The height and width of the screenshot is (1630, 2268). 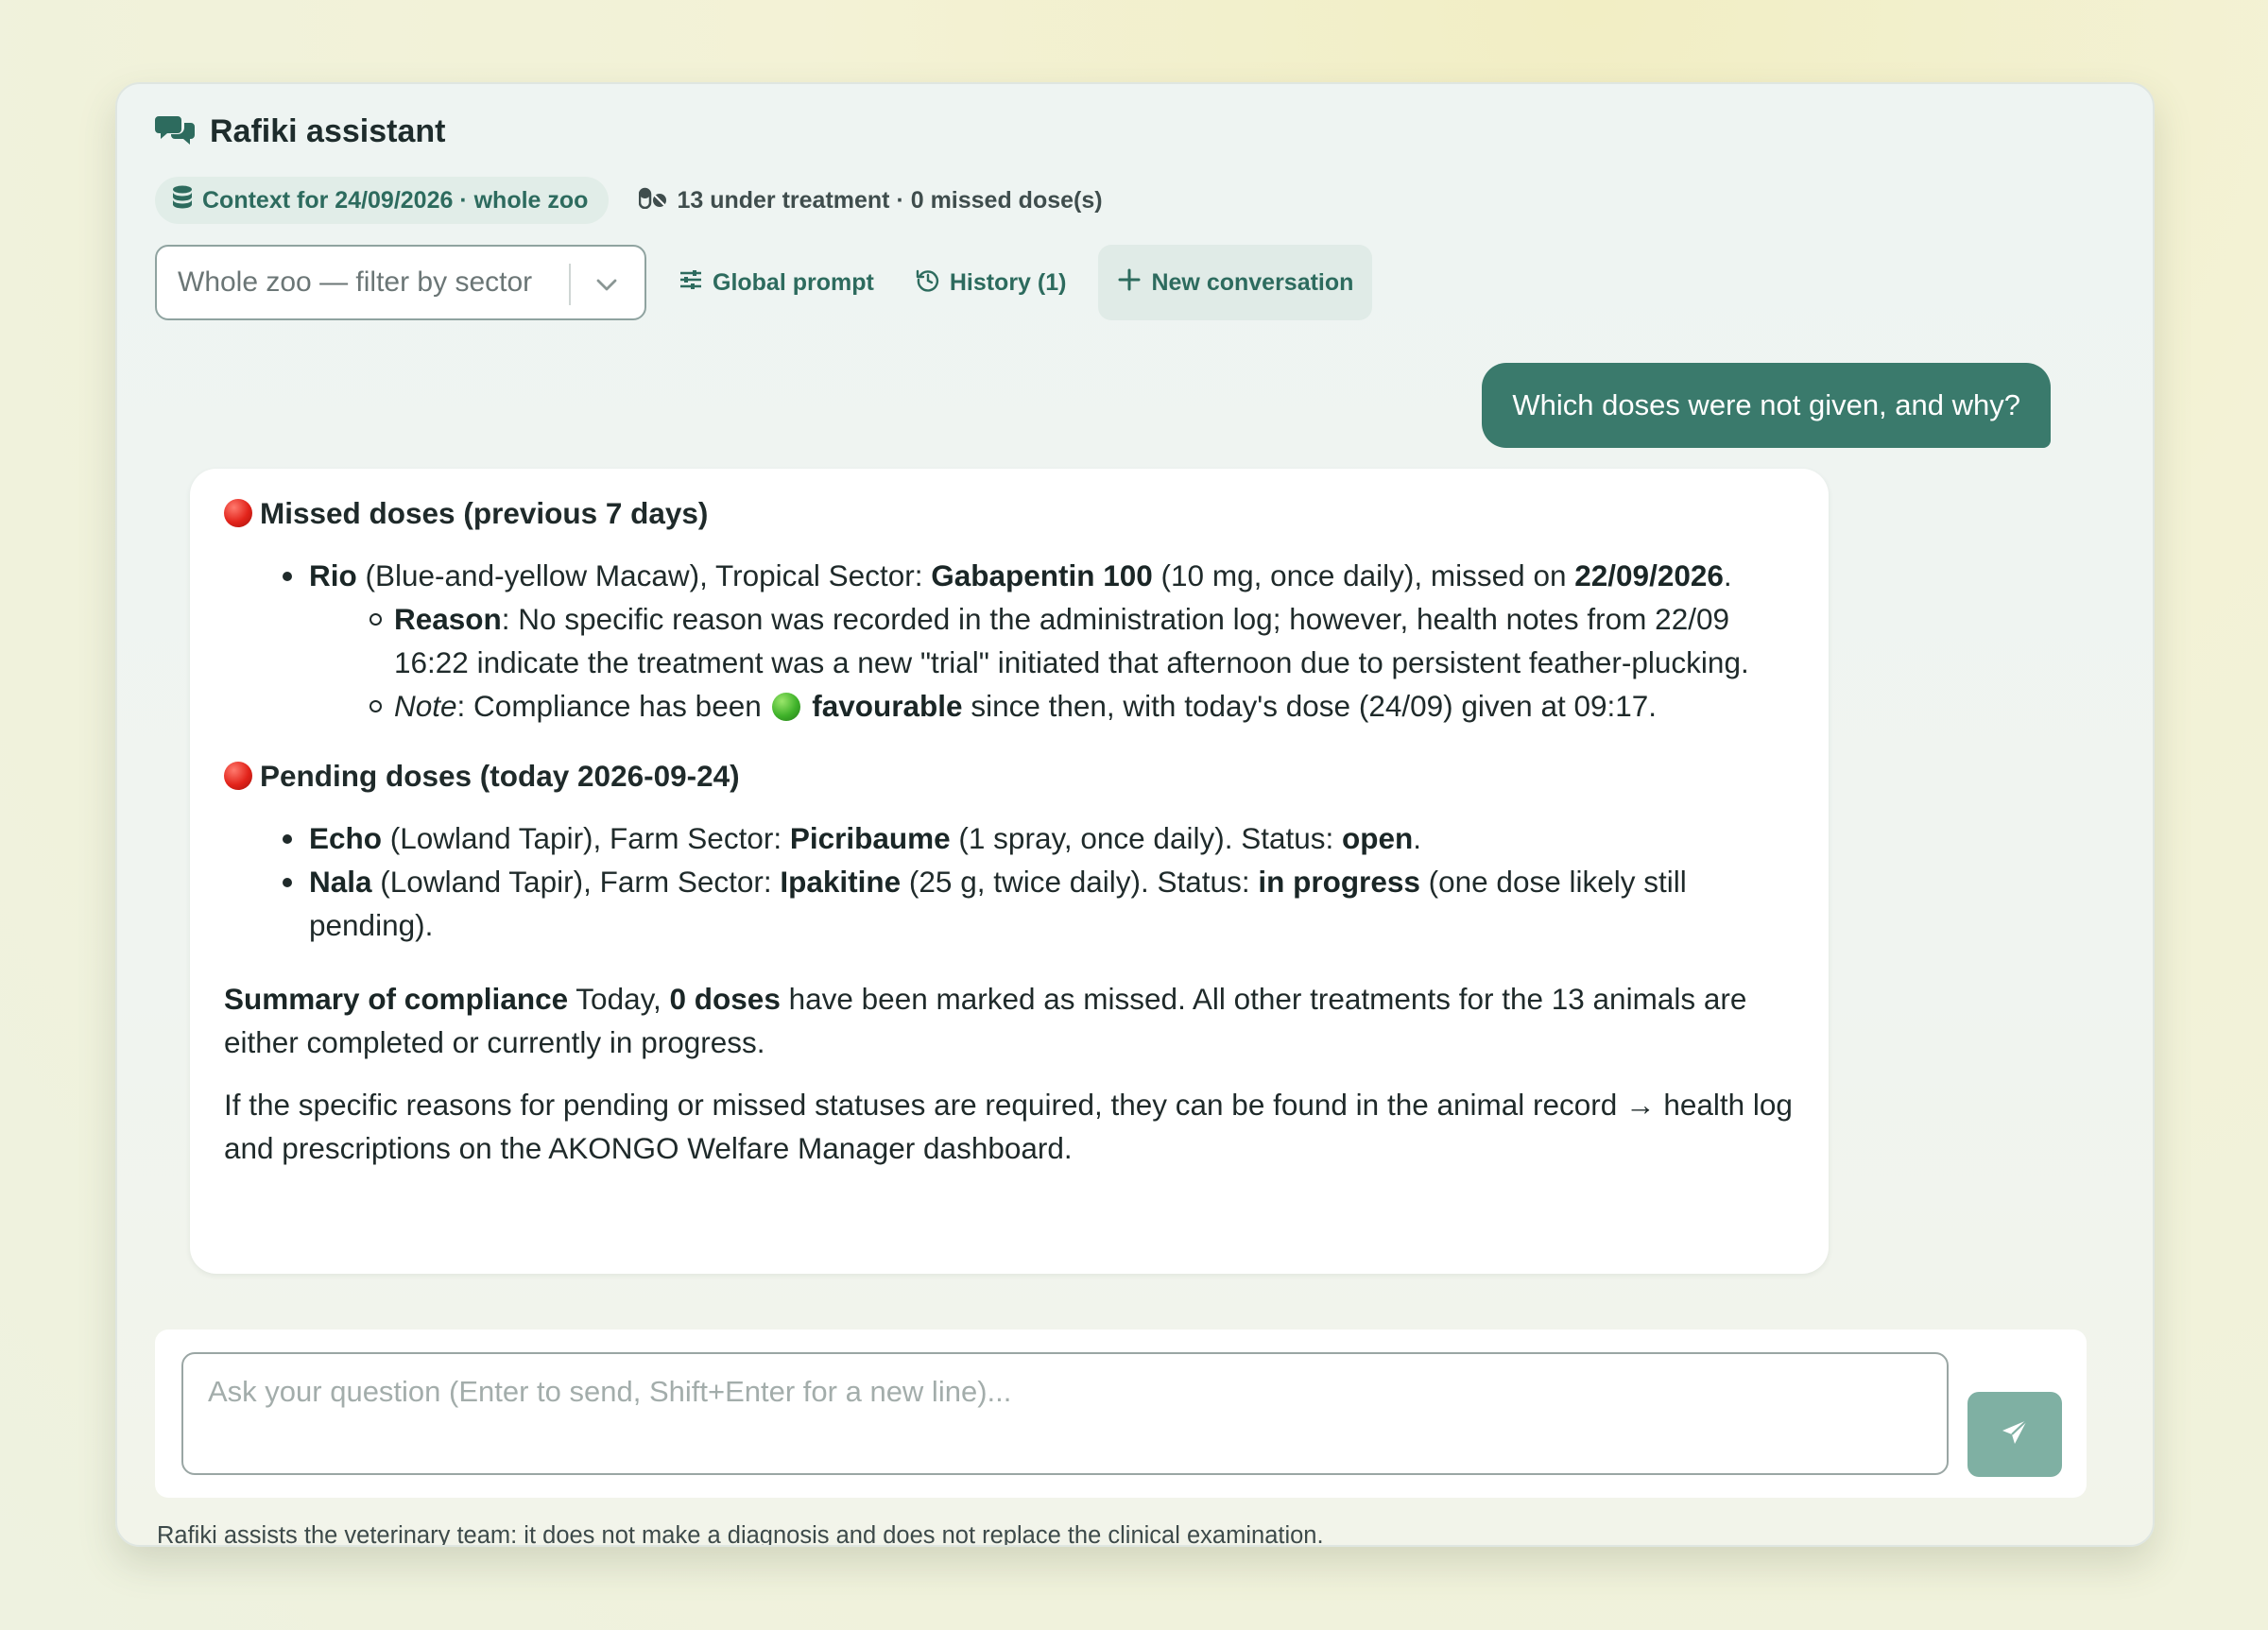 I want to click on new-conversation-label: New conversation, so click(x=1252, y=282).